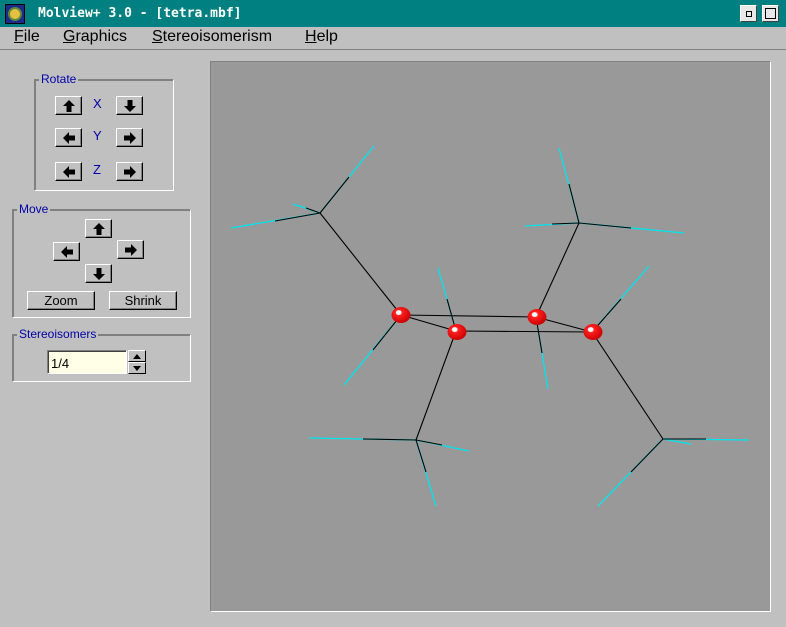 This screenshot has height=627, width=786. I want to click on menu-graphics: Graphics, so click(95, 37).